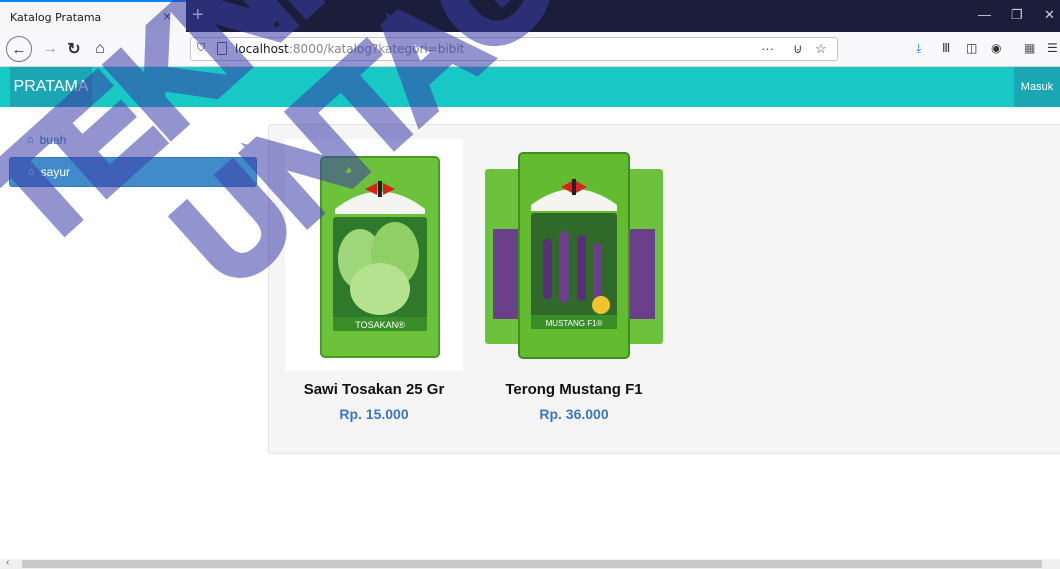  Describe the element at coordinates (1049, 15) in the screenshot. I see `close-window-icon: ✕` at that location.